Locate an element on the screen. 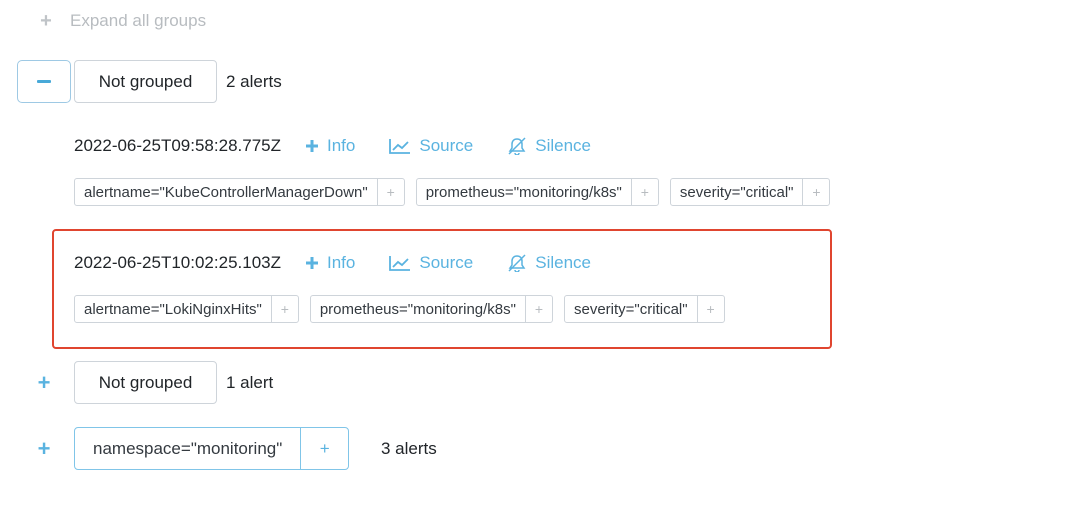  group-alert-count: 2 alerts is located at coordinates (254, 81).